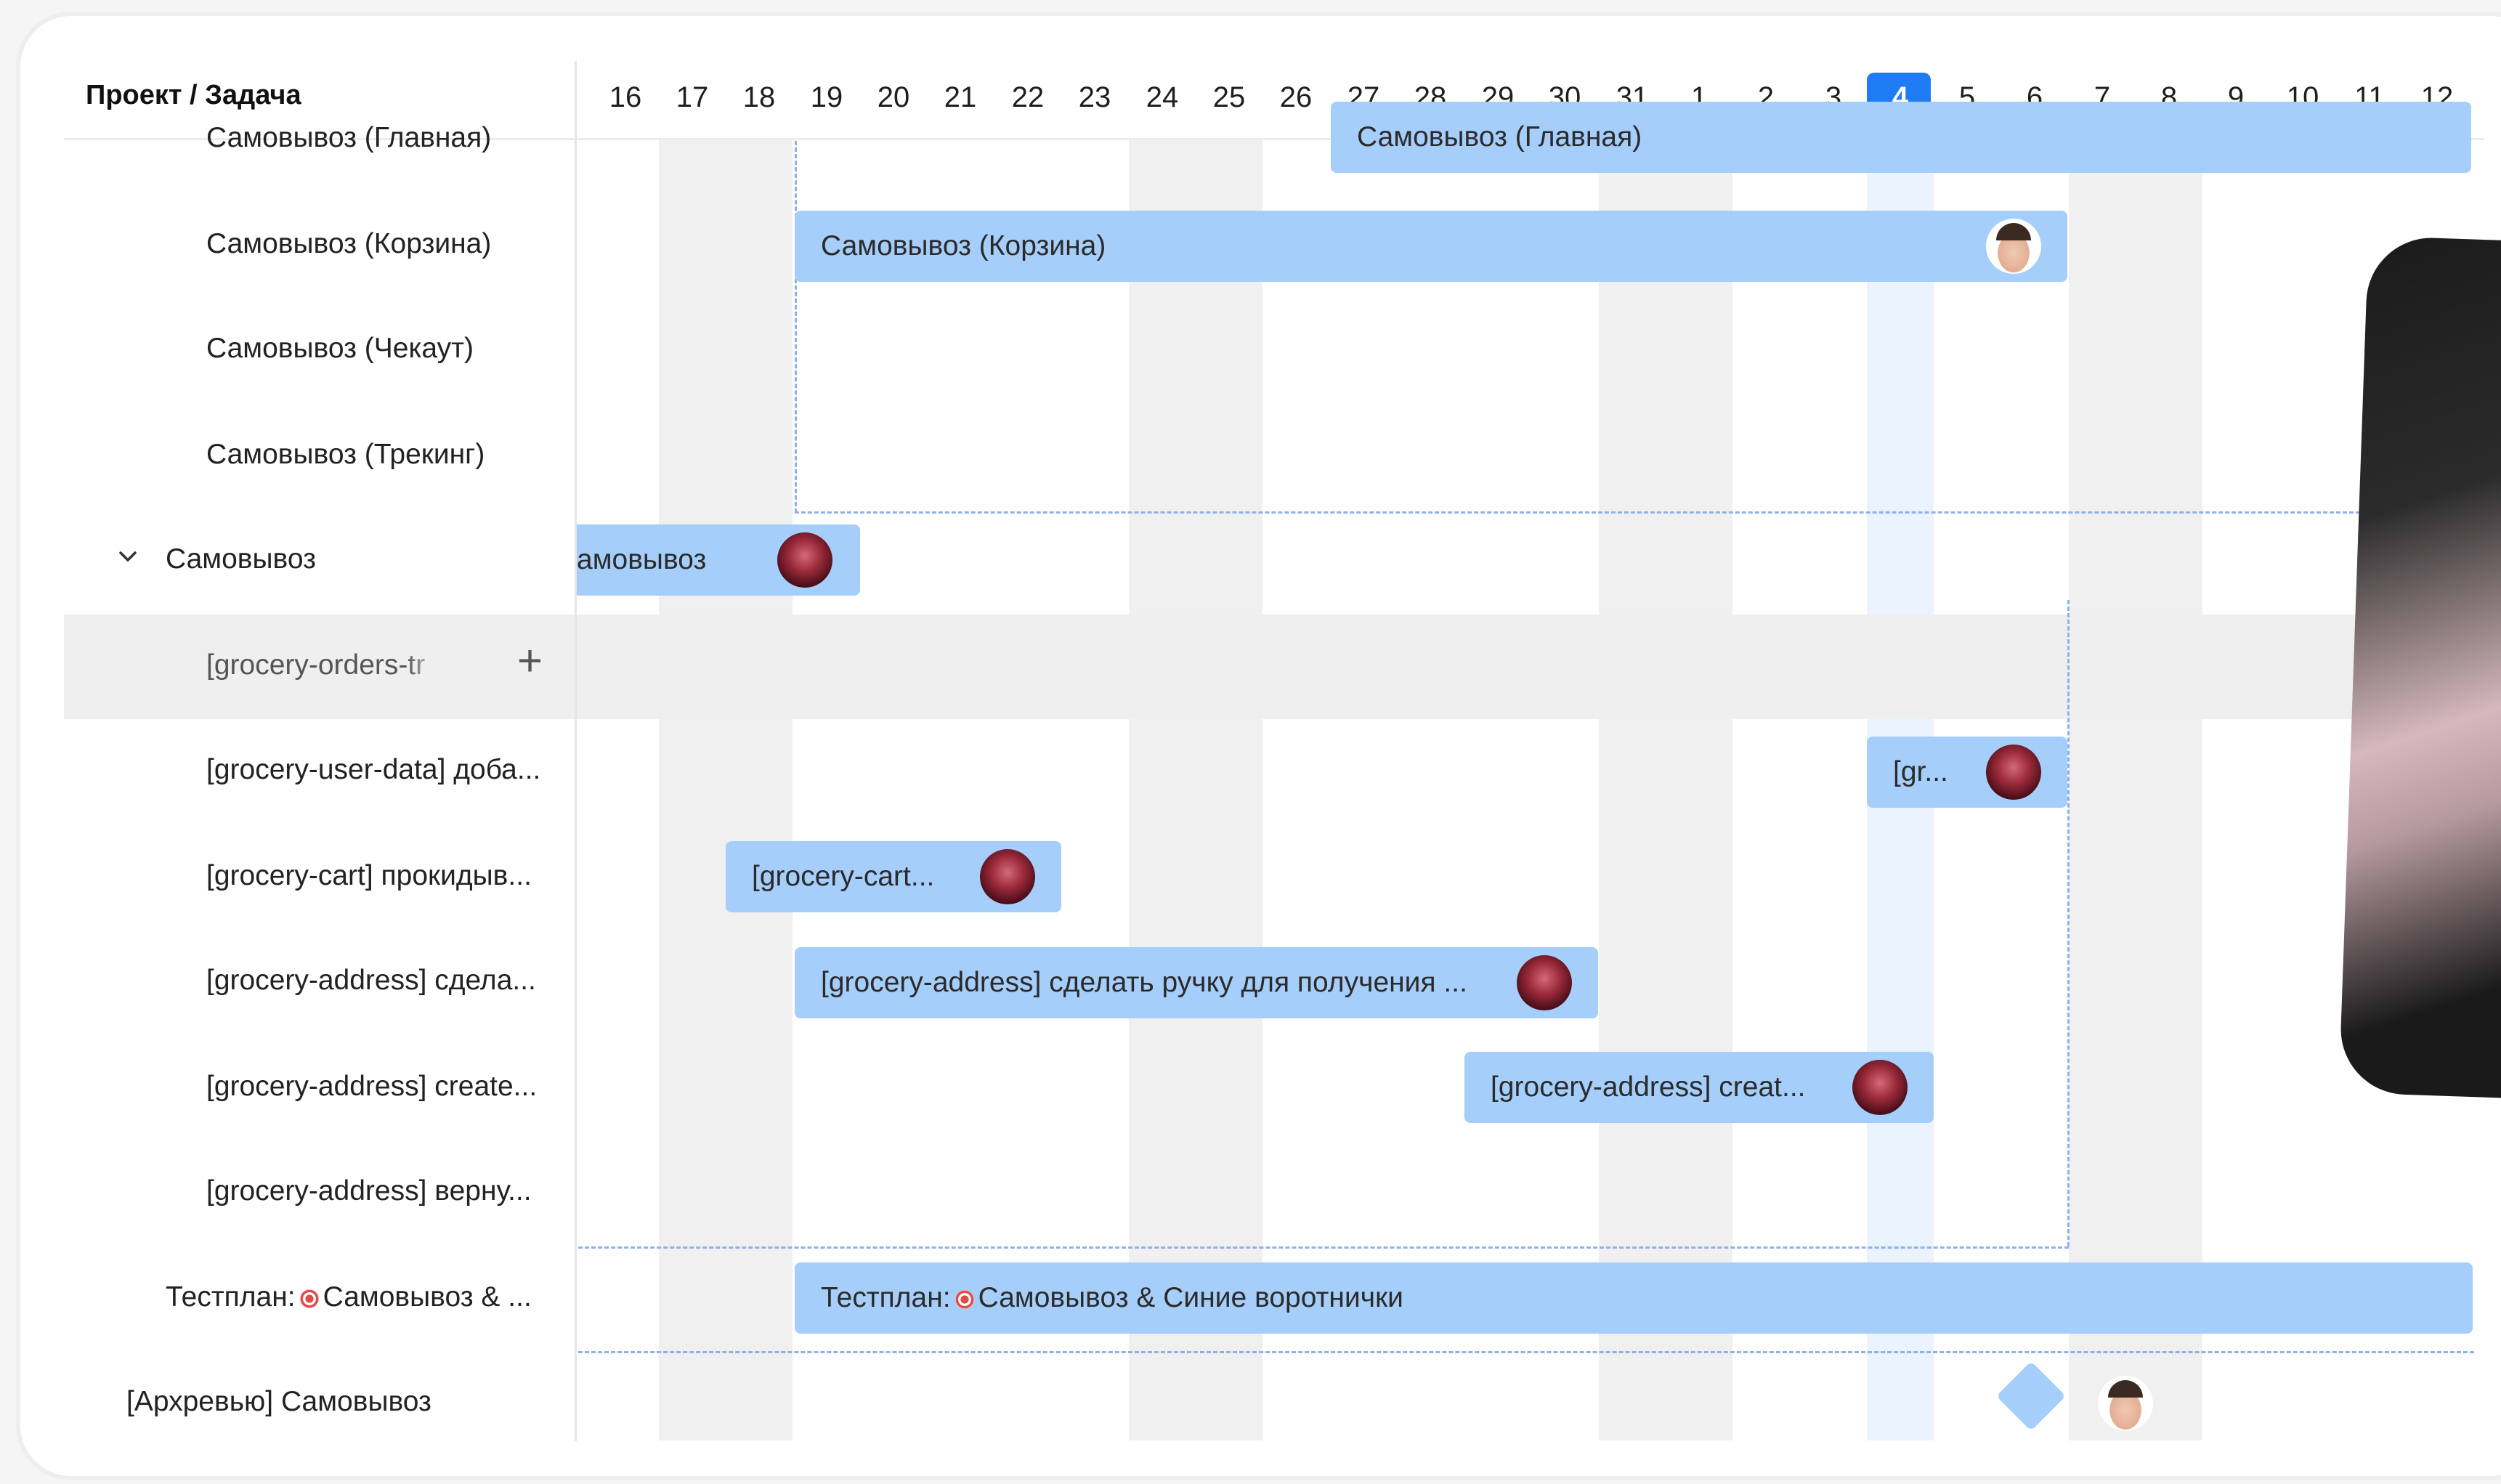 This screenshot has height=1484, width=2501. Describe the element at coordinates (718, 560) in the screenshot. I see `gantt-bar: амовывоз` at that location.